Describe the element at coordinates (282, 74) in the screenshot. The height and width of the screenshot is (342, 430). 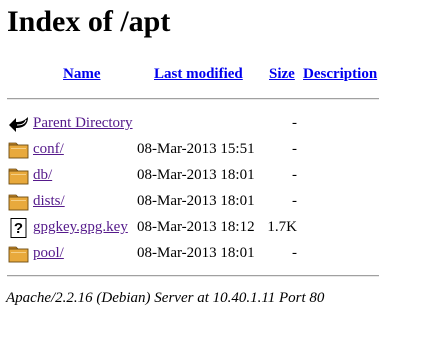
I see `column-header-size: Size` at that location.